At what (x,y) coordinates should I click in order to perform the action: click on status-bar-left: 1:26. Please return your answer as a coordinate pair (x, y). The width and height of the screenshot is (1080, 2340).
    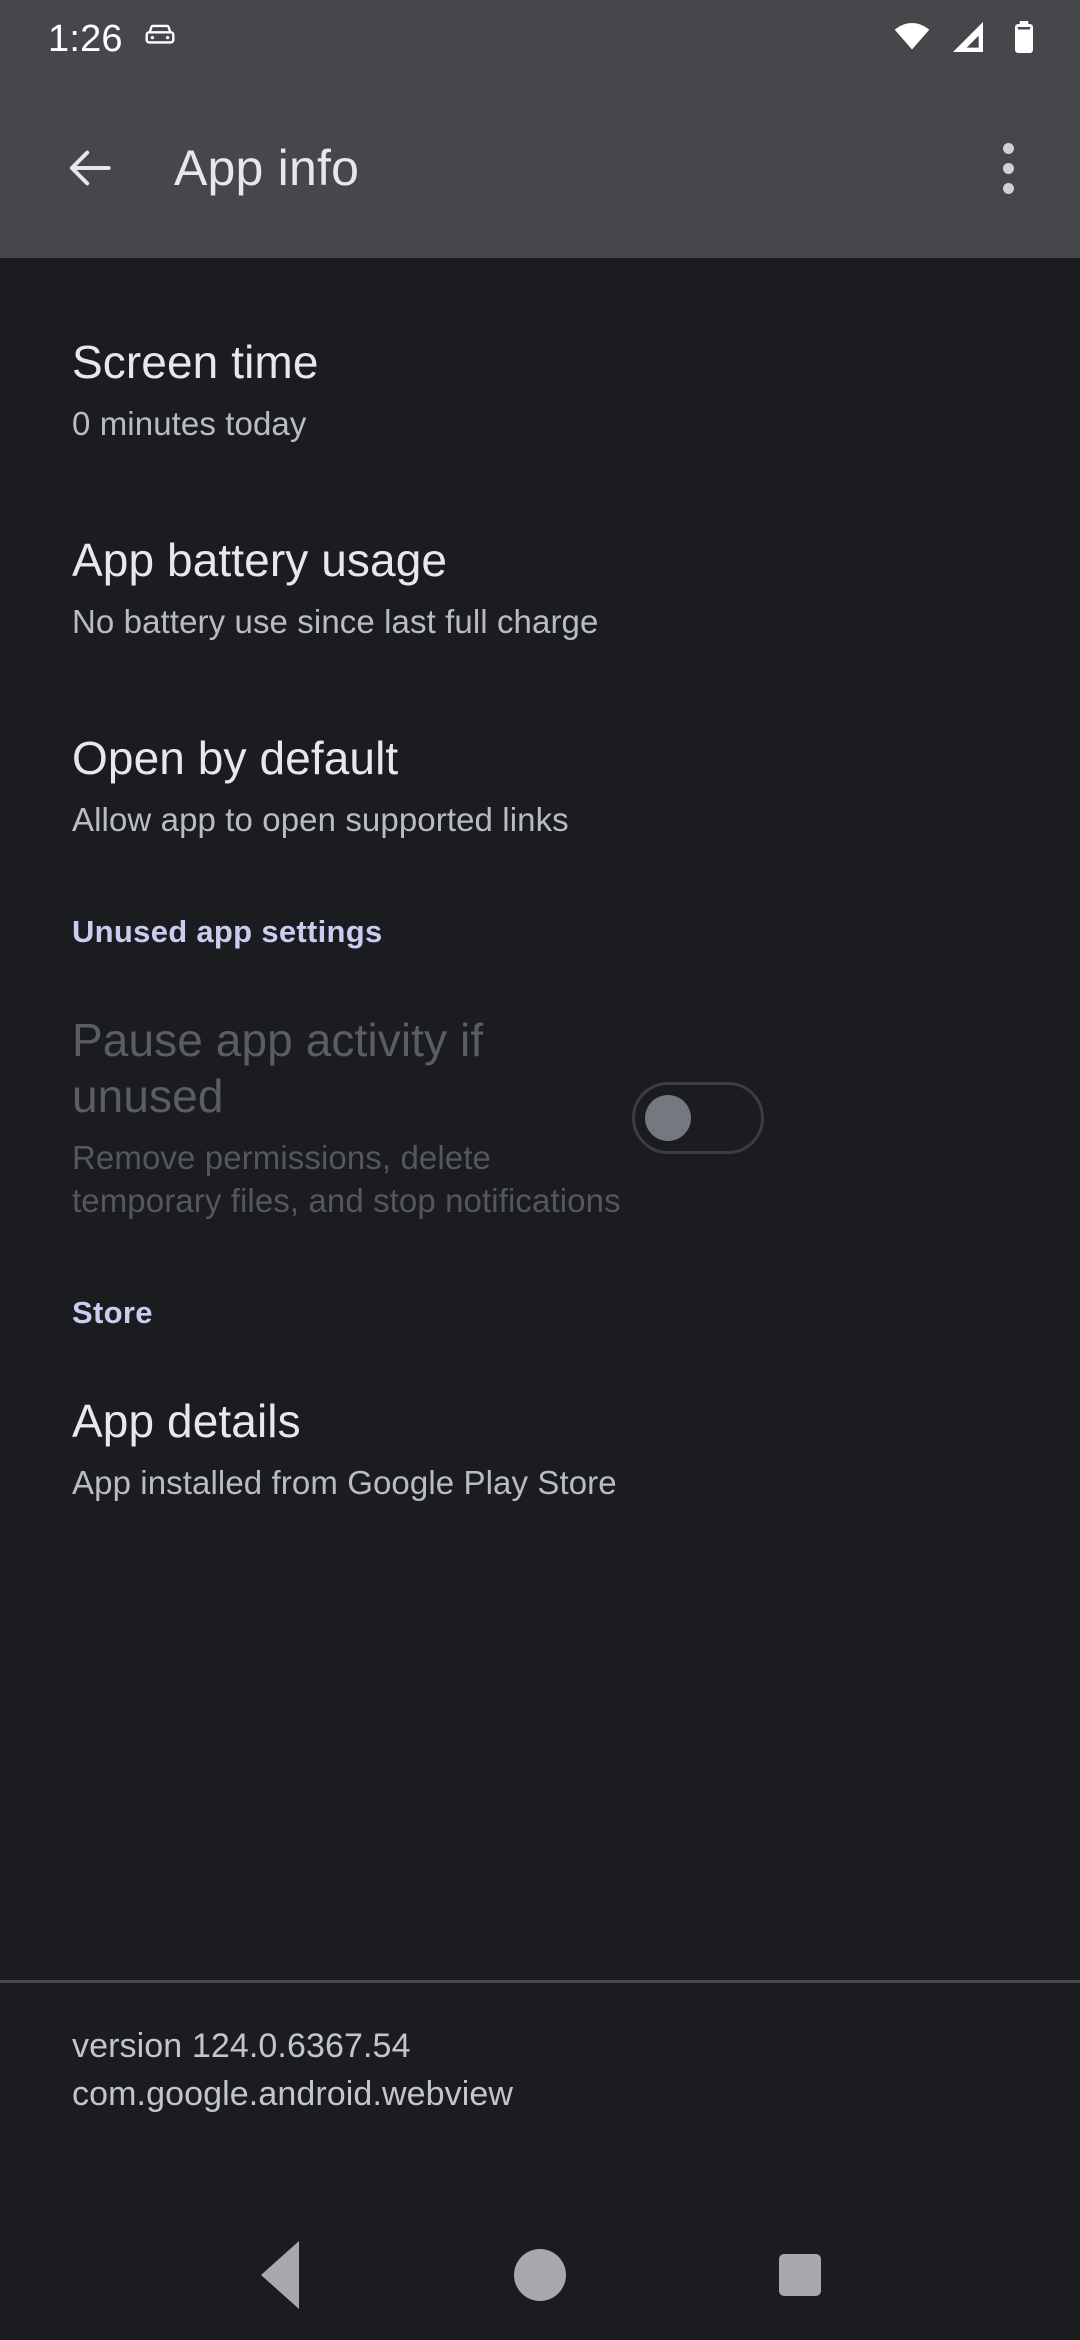
    Looking at the image, I should click on (113, 39).